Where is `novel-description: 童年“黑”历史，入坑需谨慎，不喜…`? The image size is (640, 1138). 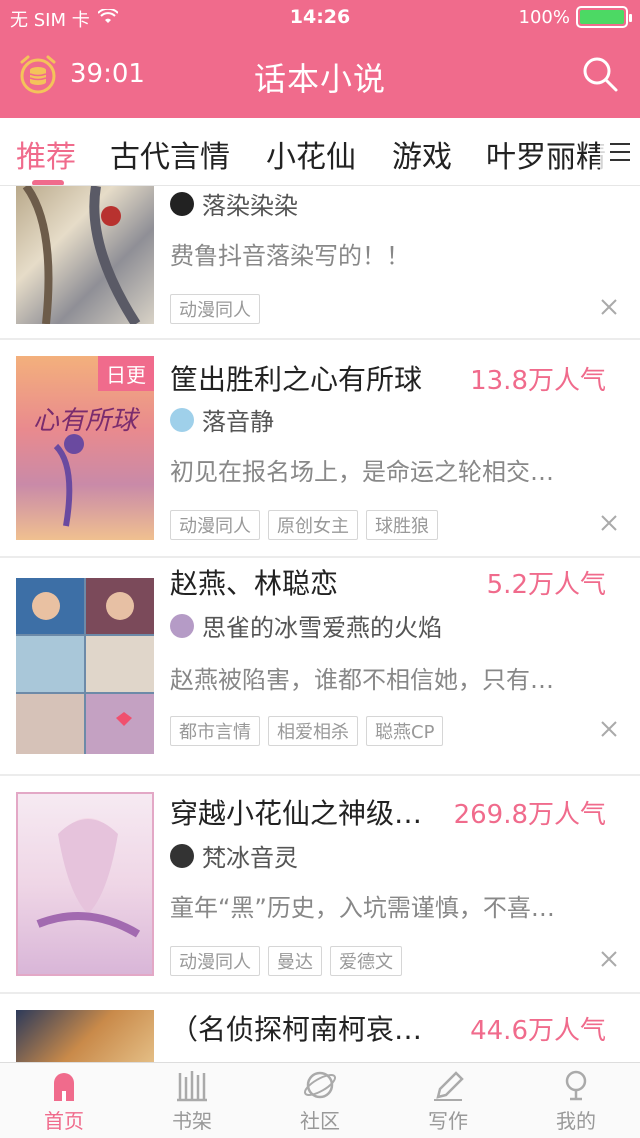 novel-description: 童年“黑”历史，入坑需谨慎，不喜… is located at coordinates (362, 908).